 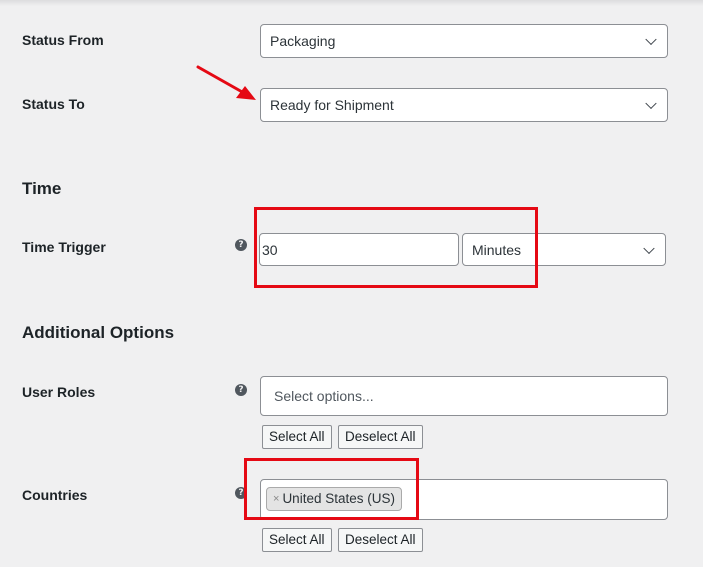 I want to click on countries-label: Countries, so click(x=55, y=495).